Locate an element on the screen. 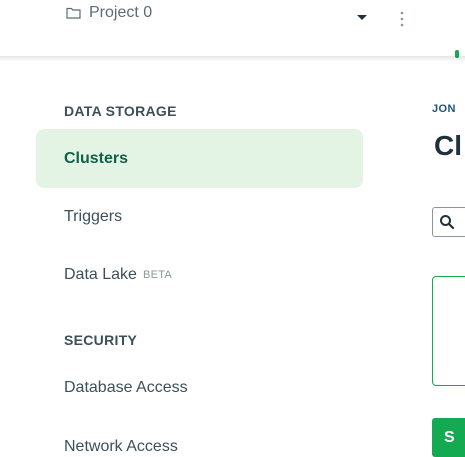 Image resolution: width=465 pixels, height=457 pixels. sidebar-item-clusters: Clusters is located at coordinates (199, 158).